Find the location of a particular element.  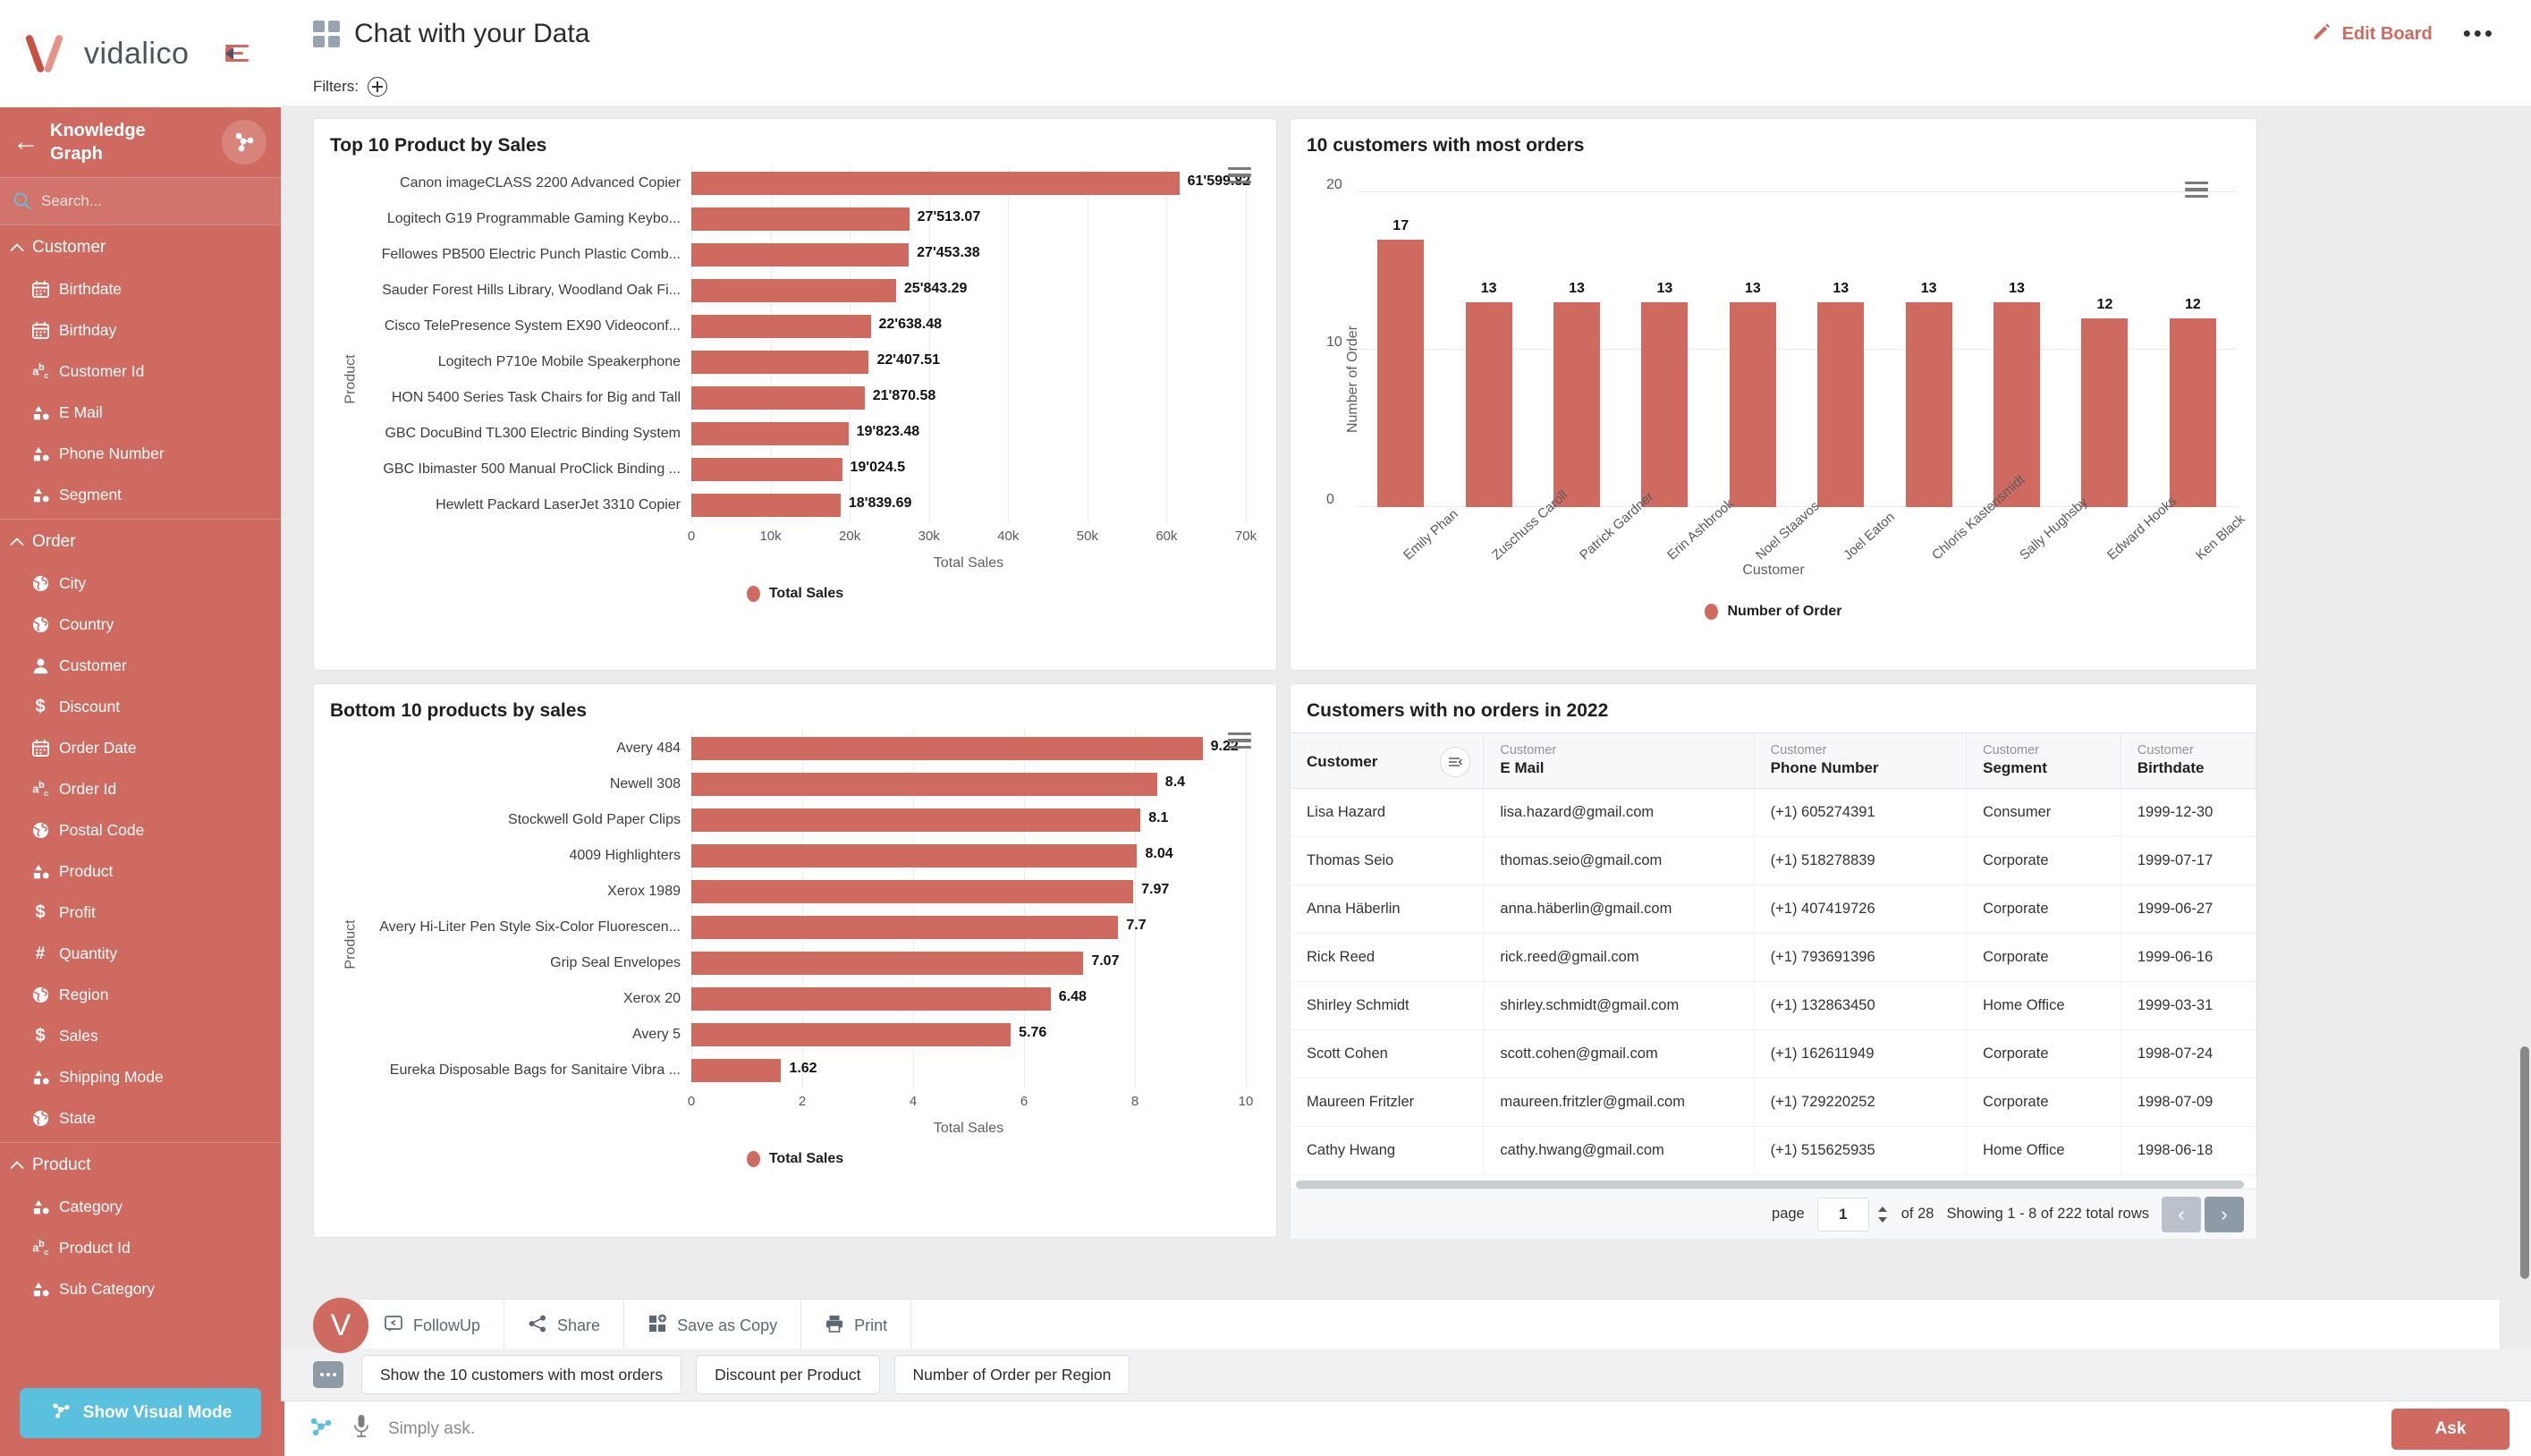

sidebar-item-customer: Customer is located at coordinates (141, 665).